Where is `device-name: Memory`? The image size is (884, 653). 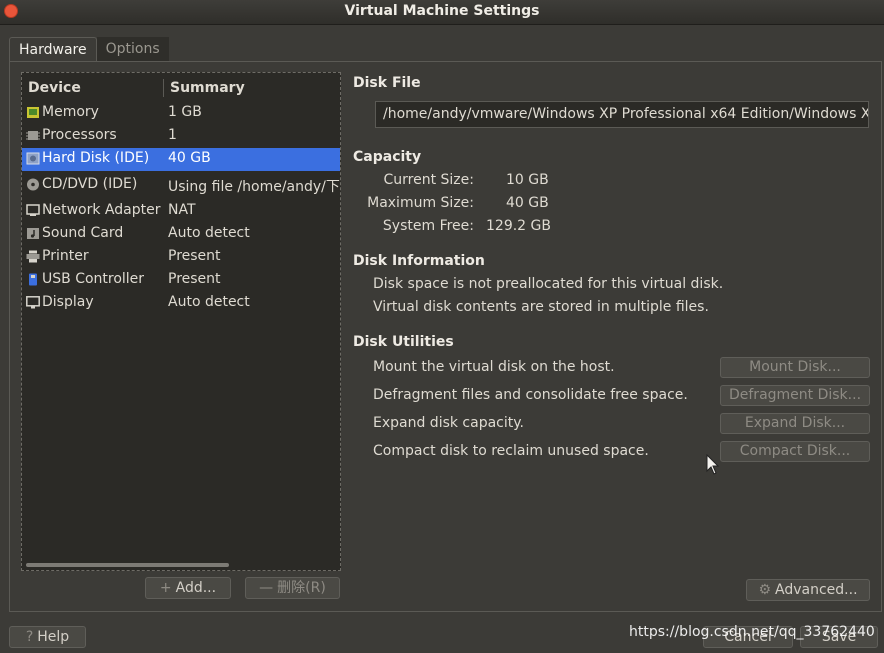
device-name: Memory is located at coordinates (70, 112).